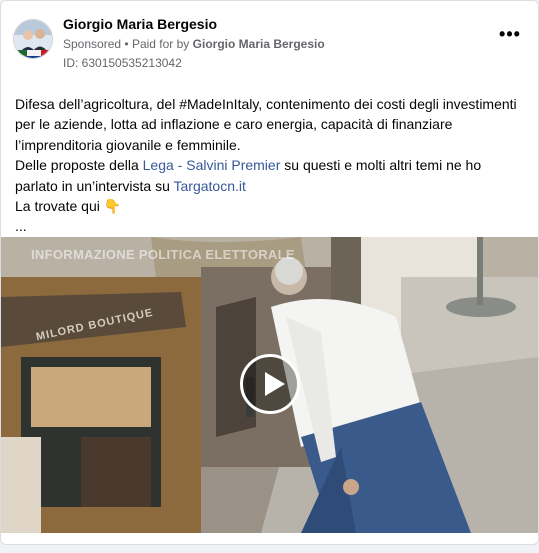 The height and width of the screenshot is (553, 539). I want to click on author-avatar, so click(33, 39).